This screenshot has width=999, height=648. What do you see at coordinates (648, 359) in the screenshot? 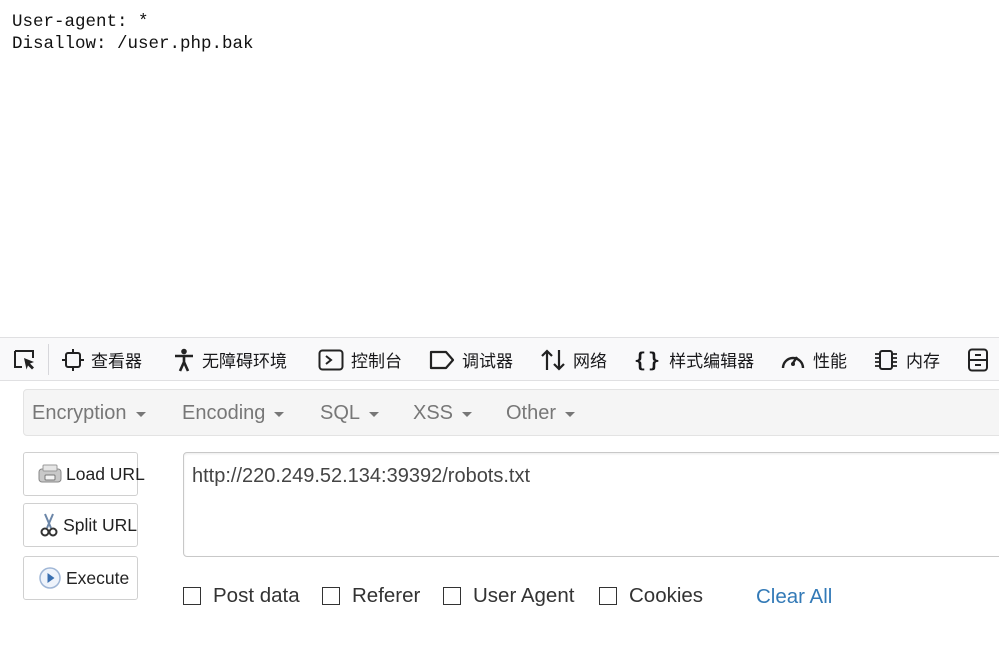
I see `style-editor-icon: {}` at bounding box center [648, 359].